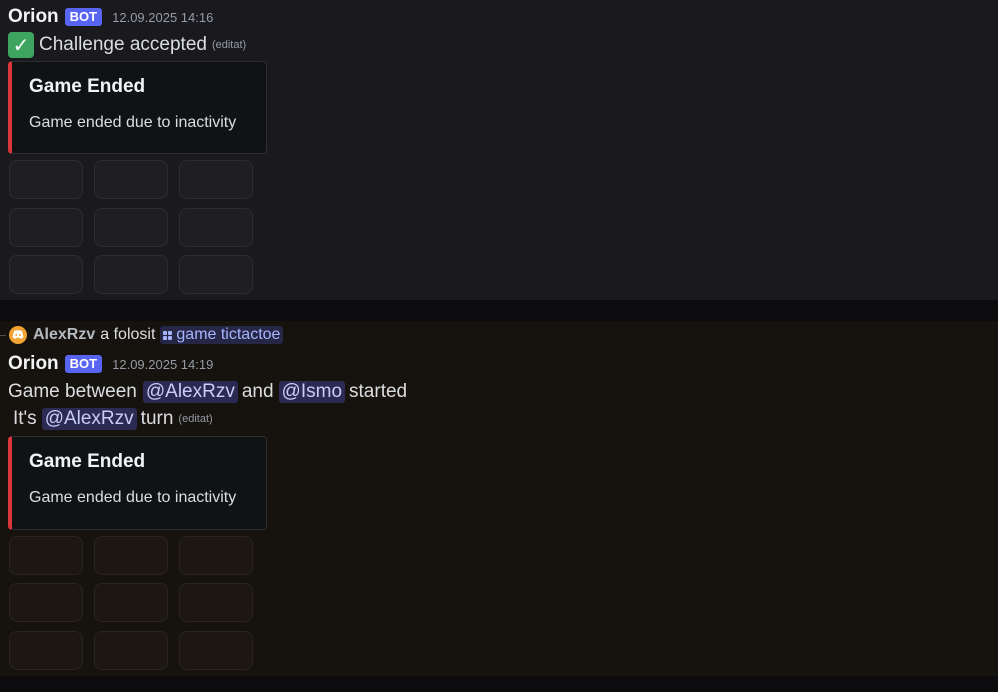  Describe the element at coordinates (110, 364) in the screenshot. I see `message-header: Orion BOT 12.09.2025 14:19` at that location.